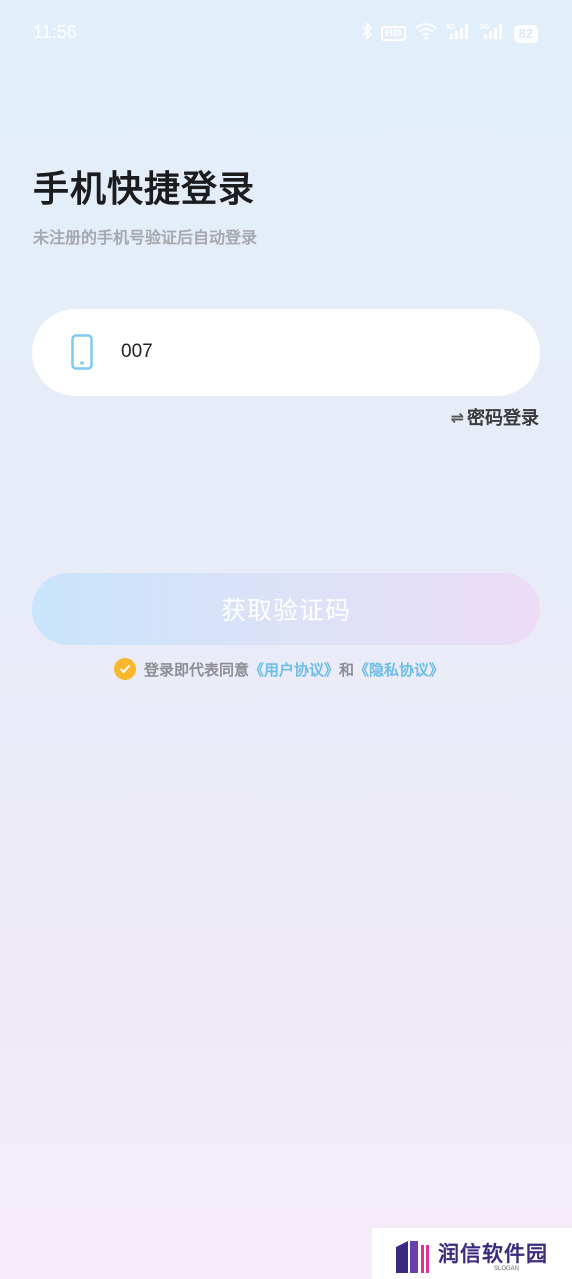 The image size is (572, 1279). I want to click on swap-icon: ⇌, so click(457, 417).